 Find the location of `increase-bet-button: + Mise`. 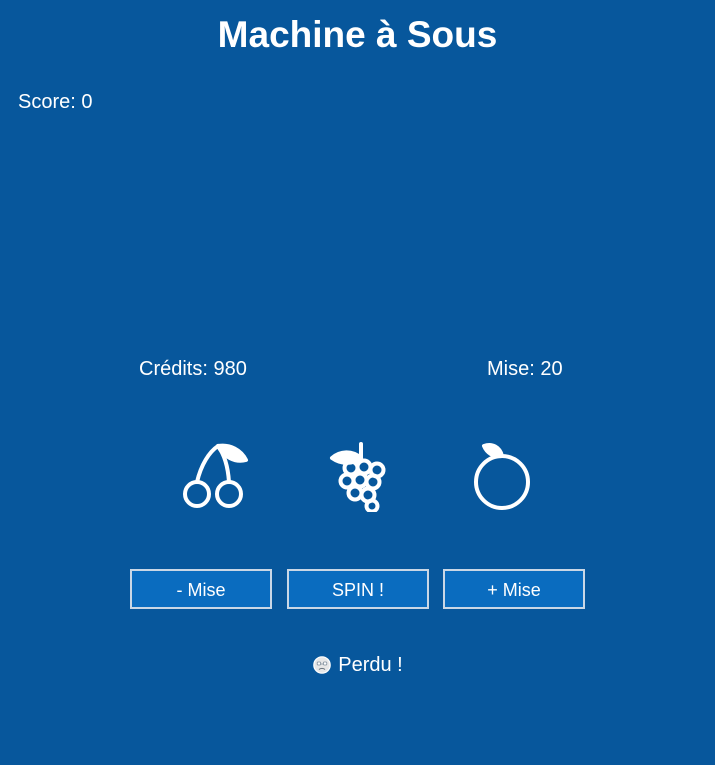

increase-bet-button: + Mise is located at coordinates (514, 589).